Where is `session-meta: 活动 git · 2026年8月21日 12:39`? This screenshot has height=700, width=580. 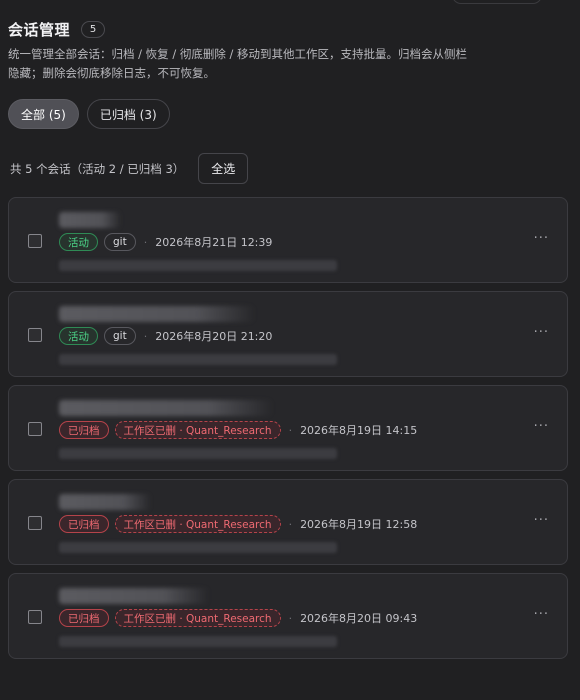
session-meta: 活动 git · 2026年8月21日 12:39 is located at coordinates (165, 242).